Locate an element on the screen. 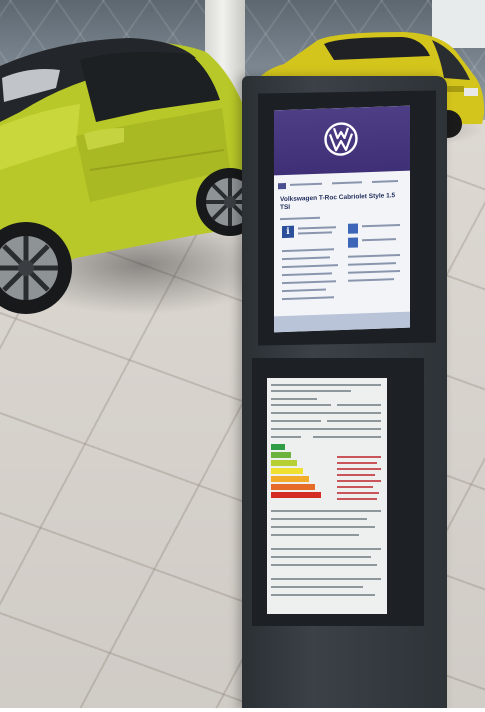 The height and width of the screenshot is (712, 485). bottom-border is located at coordinates (242, 710).